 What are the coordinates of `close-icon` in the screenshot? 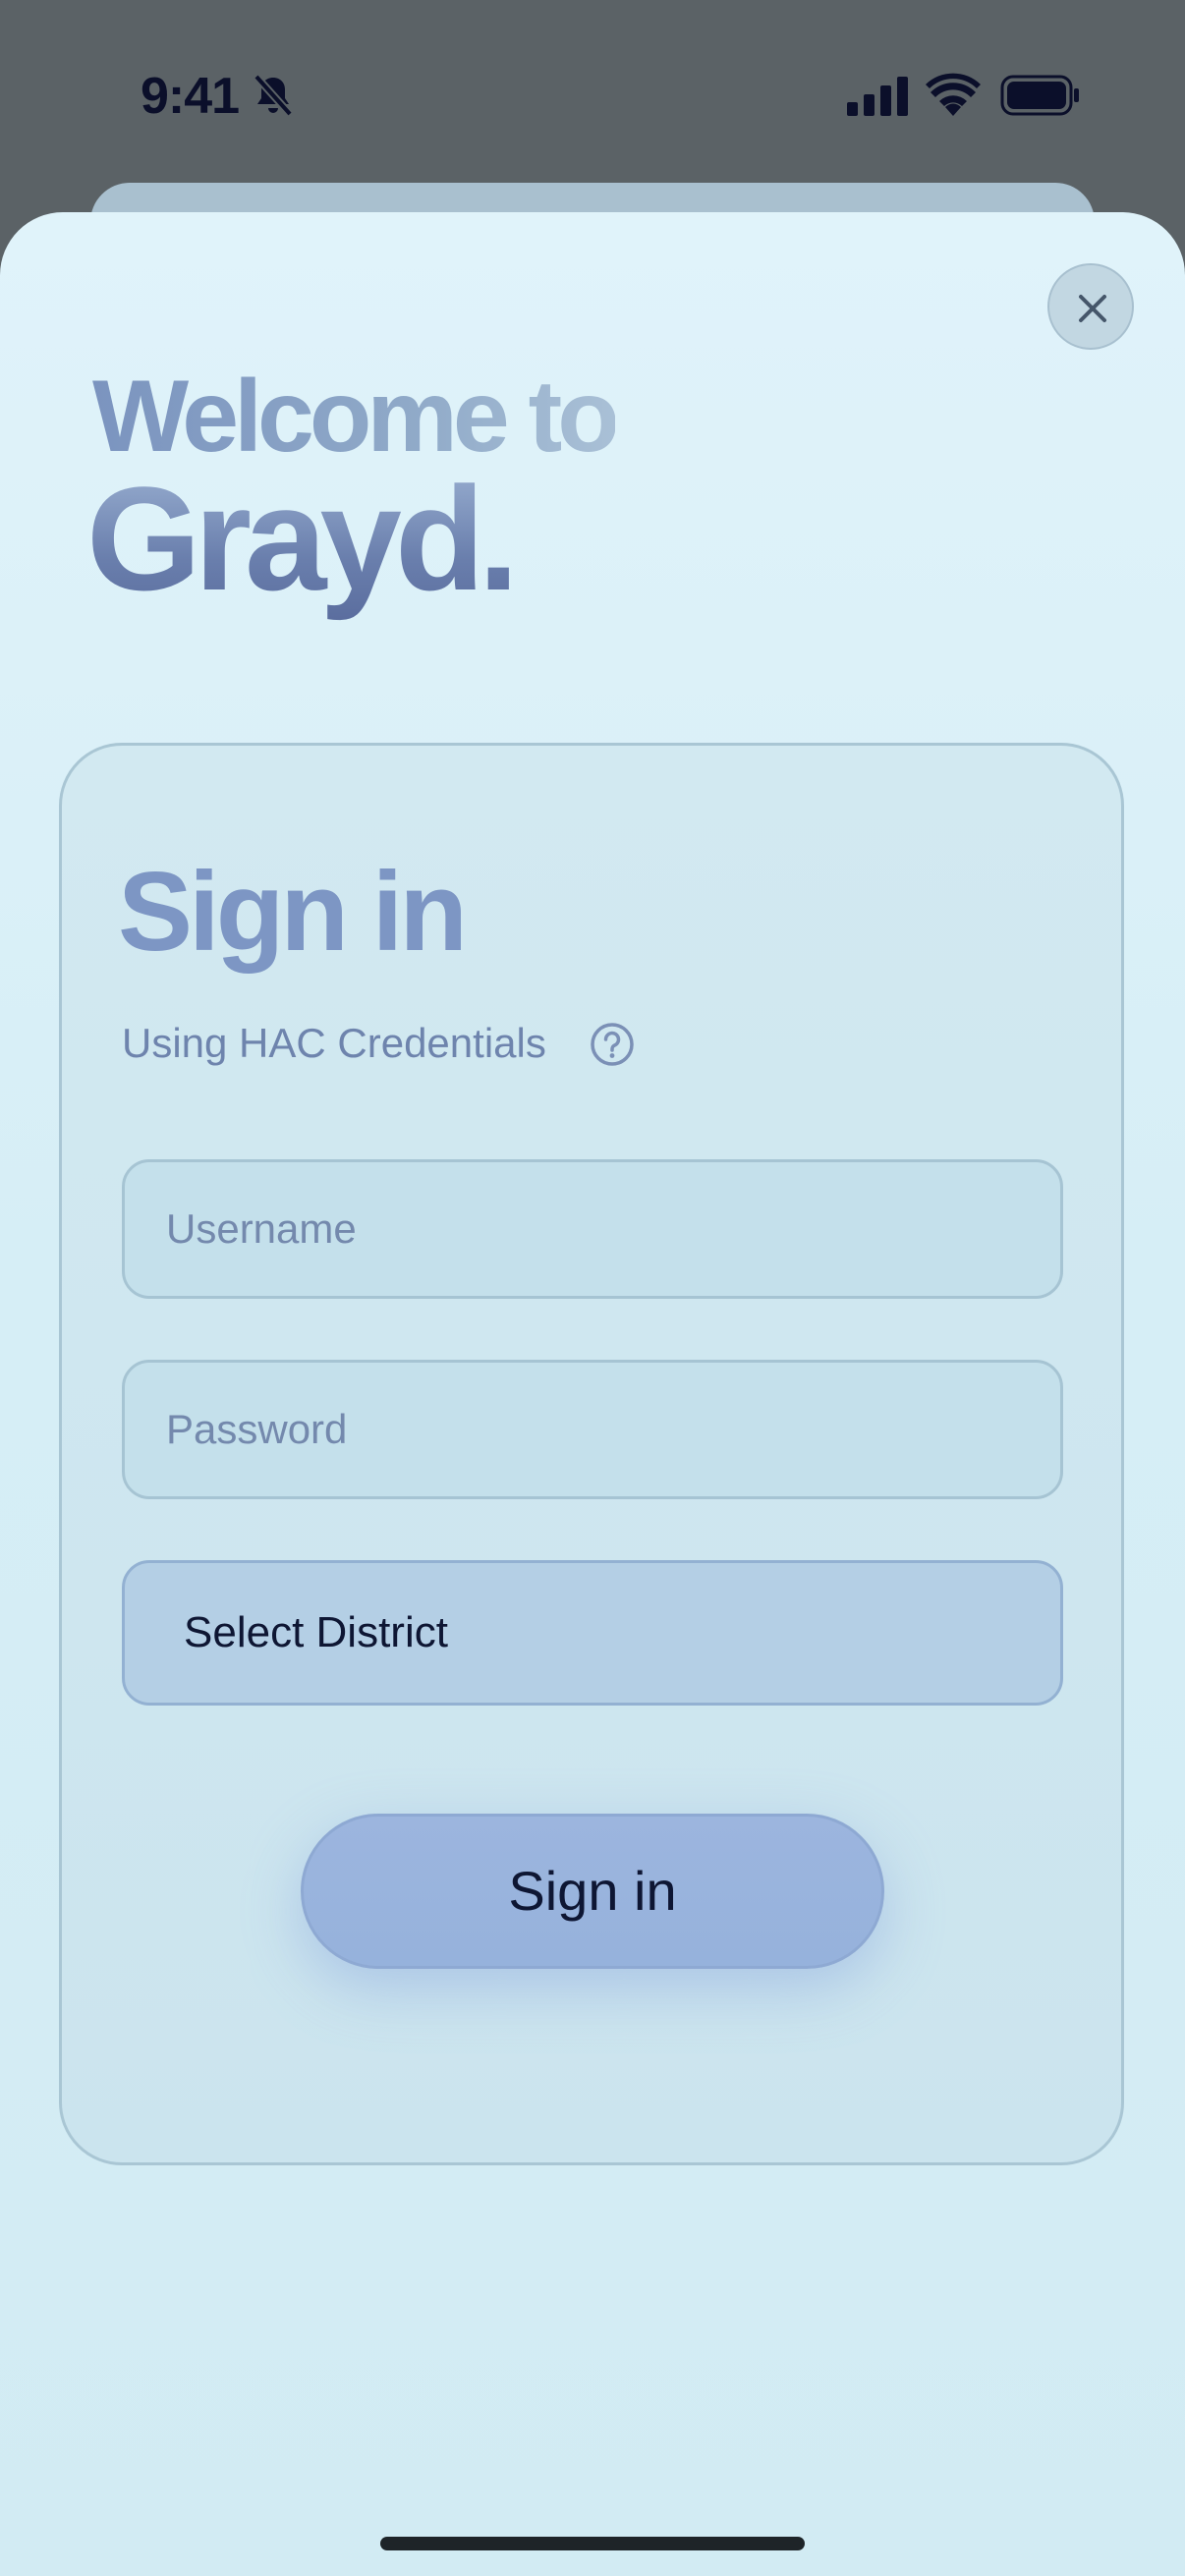 It's located at (1092, 308).